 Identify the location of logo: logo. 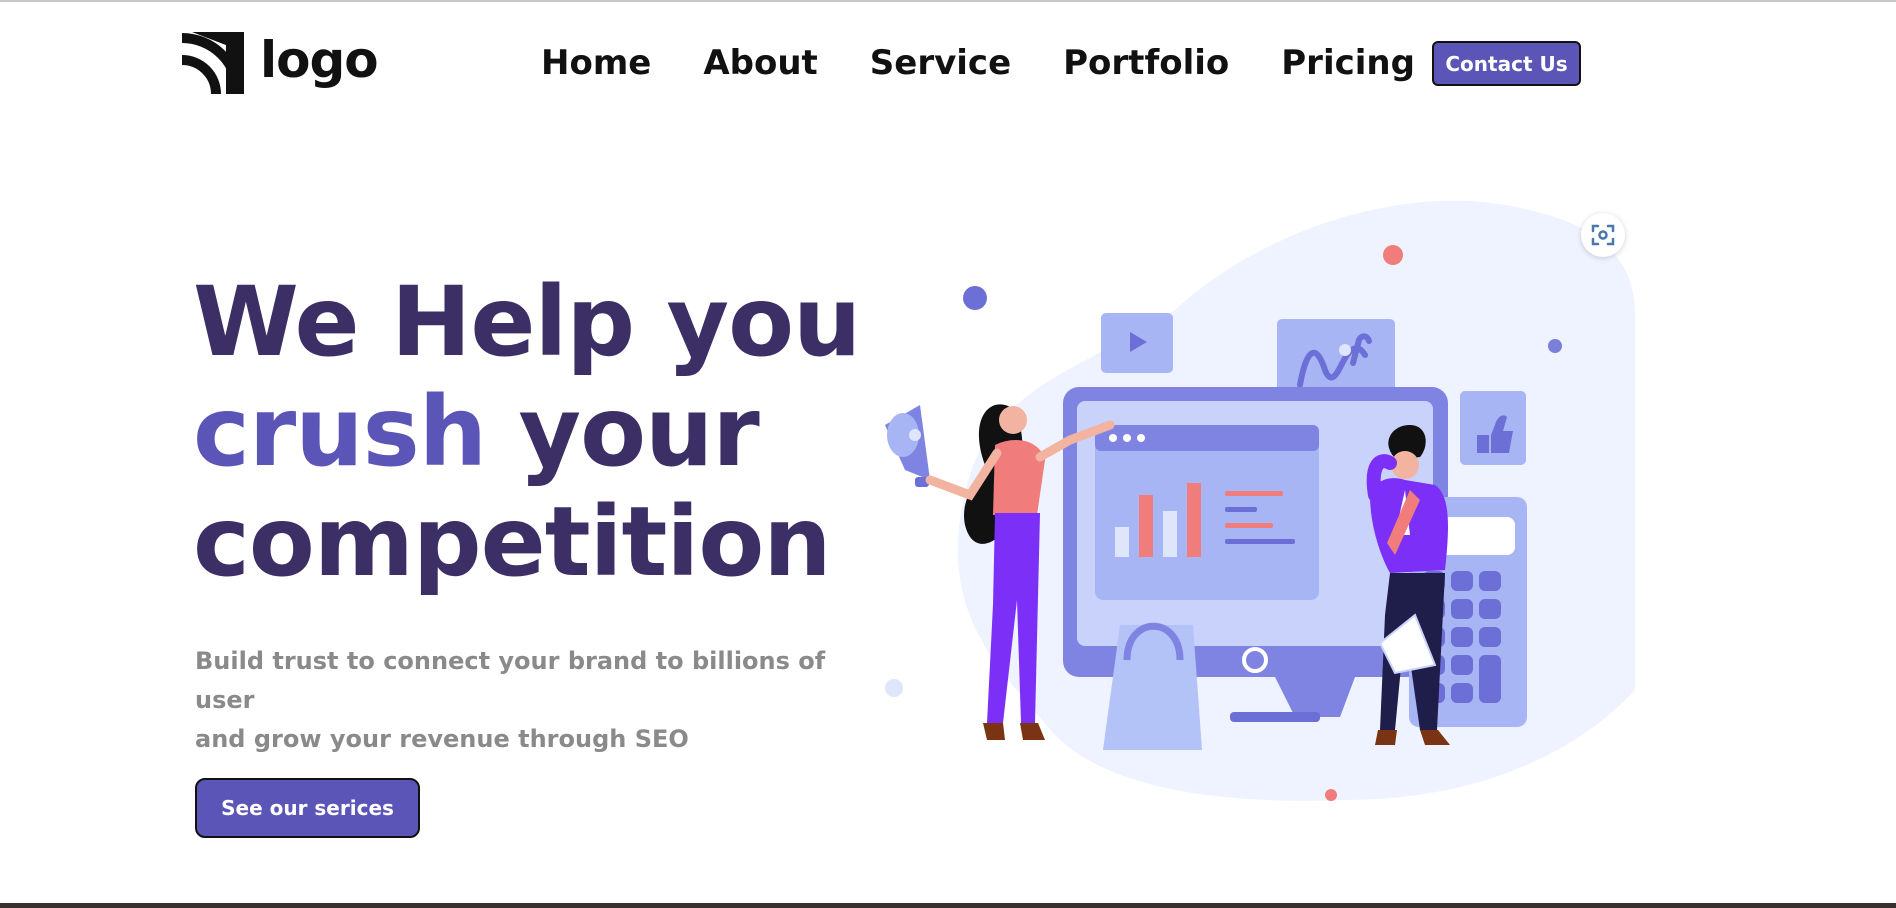
(278, 63).